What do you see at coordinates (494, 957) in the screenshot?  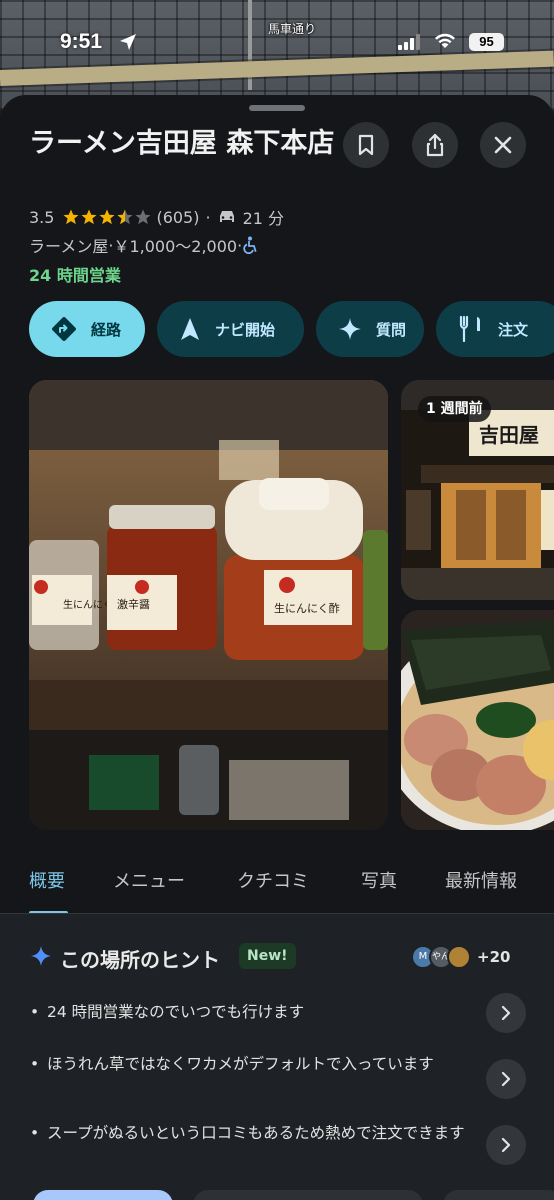 I see `contributor-count: +20` at bounding box center [494, 957].